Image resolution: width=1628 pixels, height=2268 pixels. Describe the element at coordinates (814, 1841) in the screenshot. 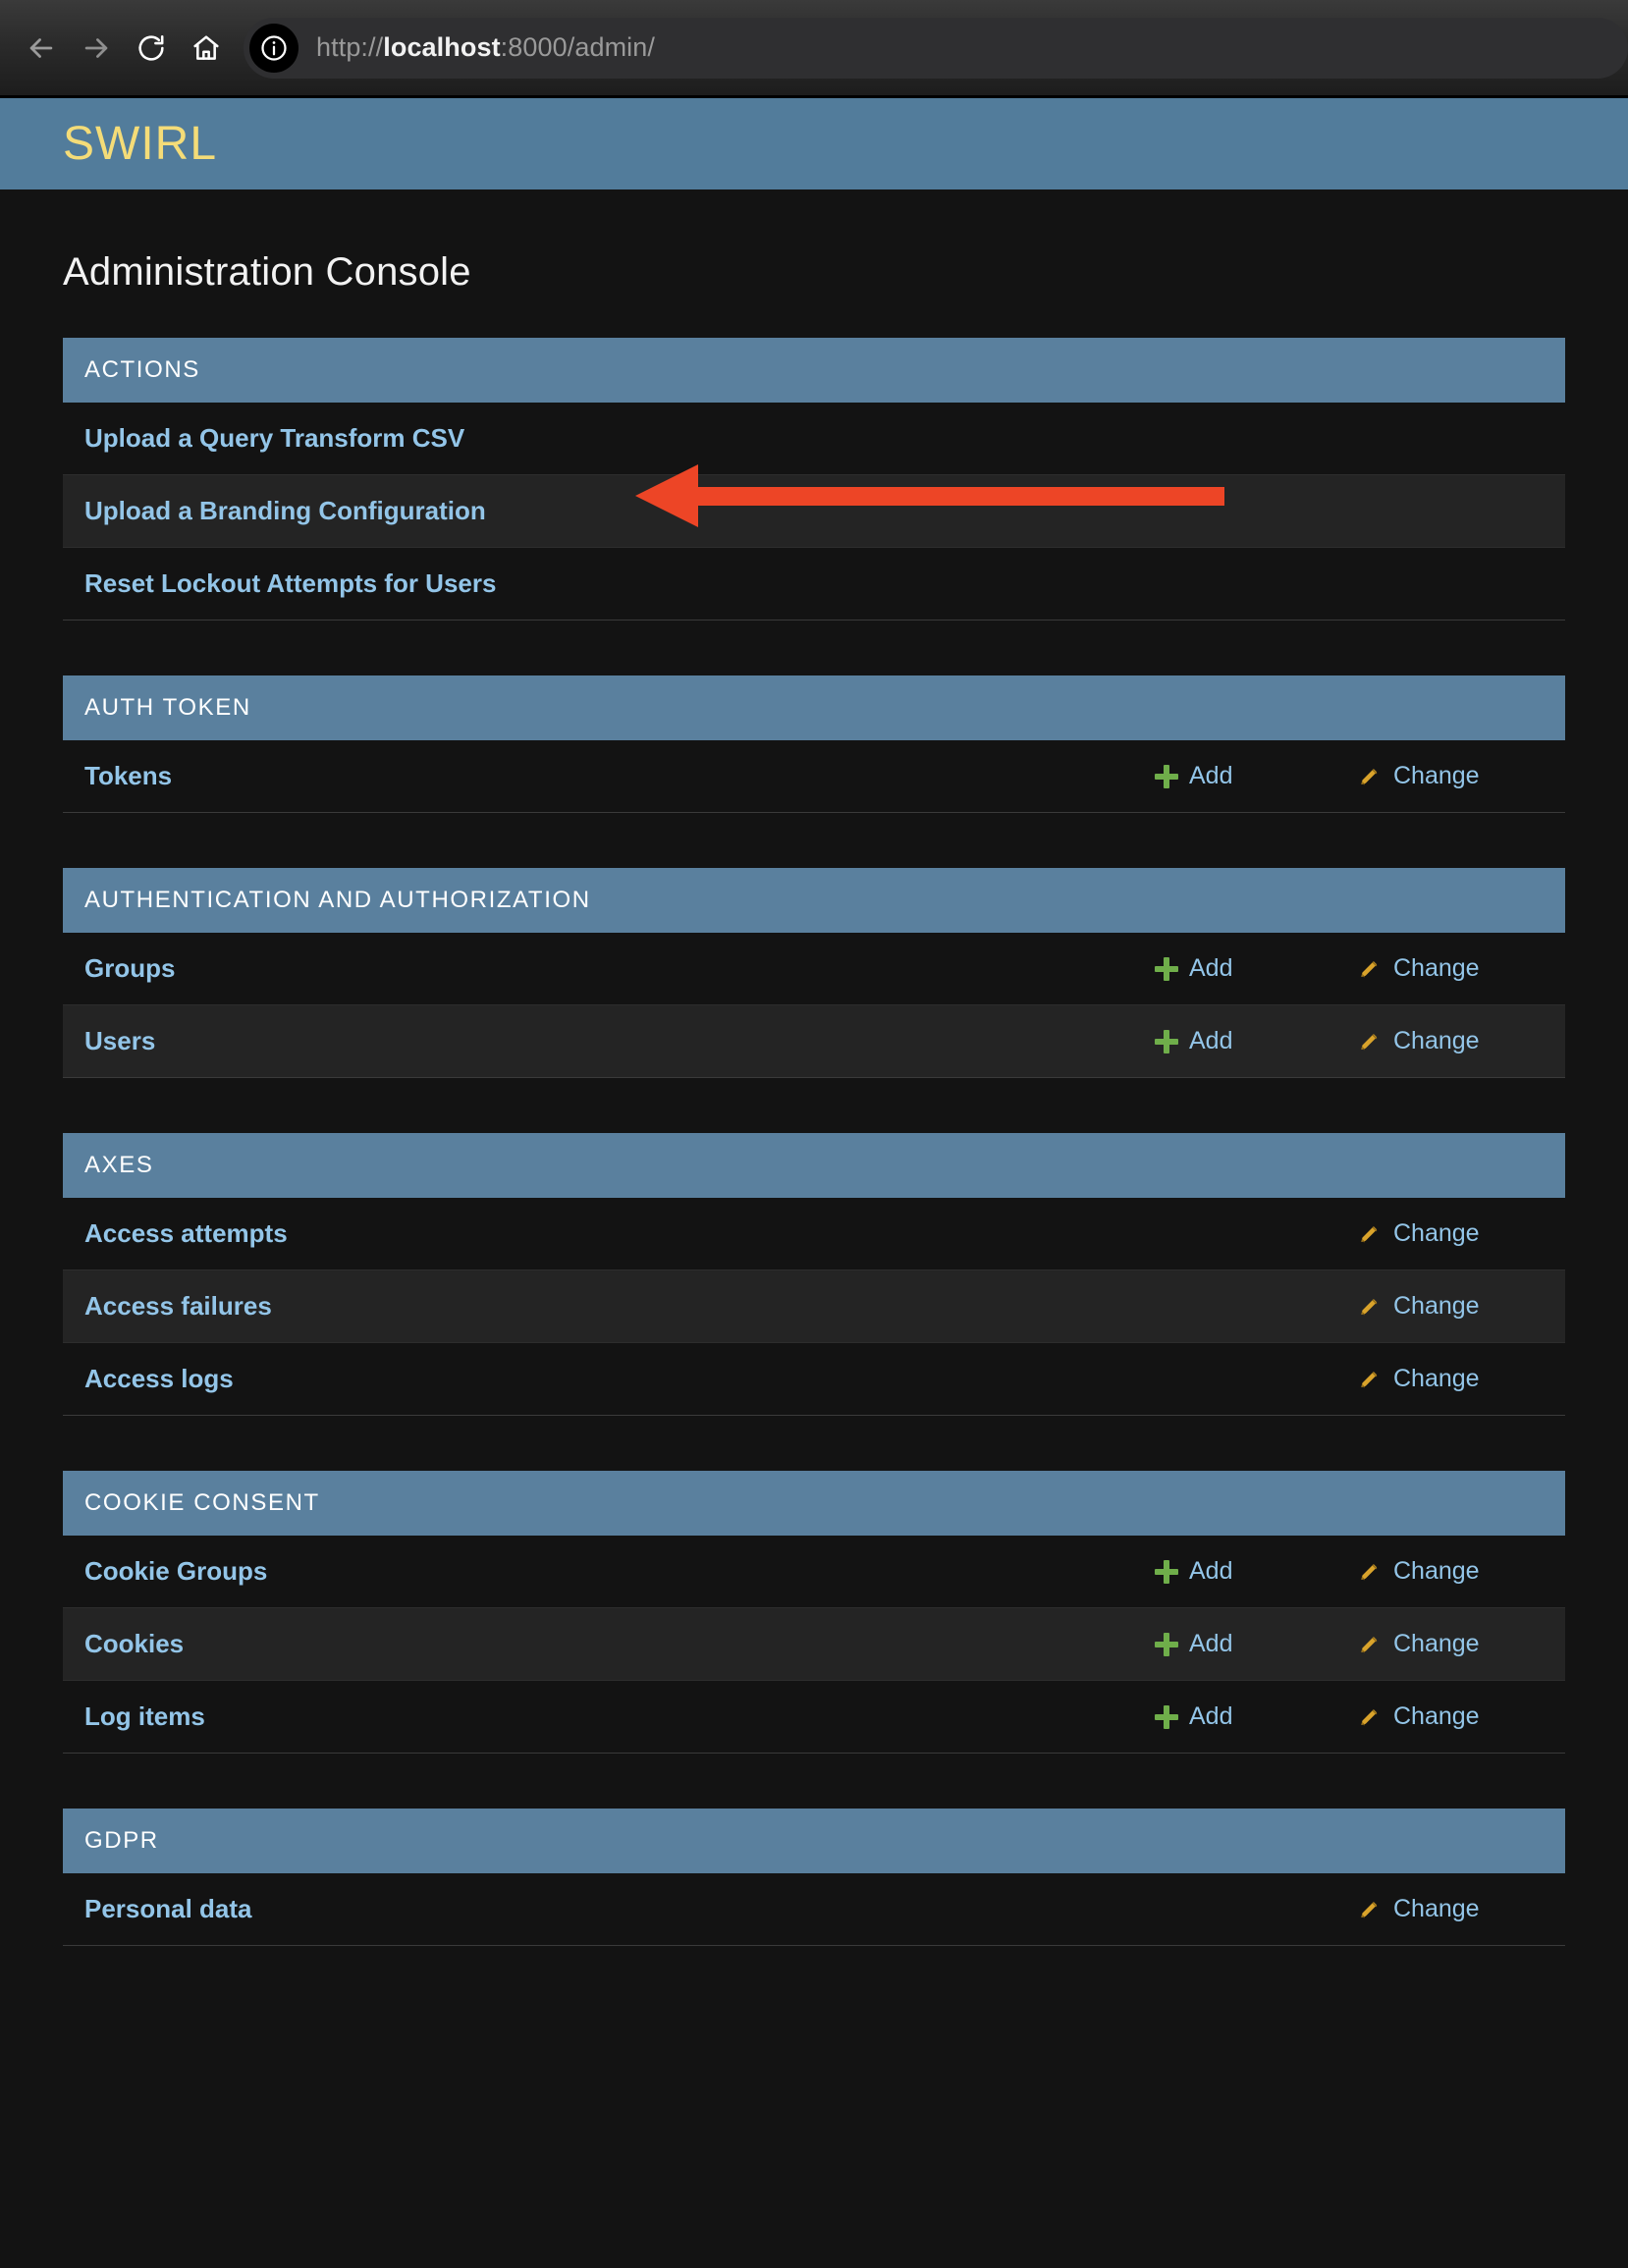

I see `module-header: GDPR` at that location.